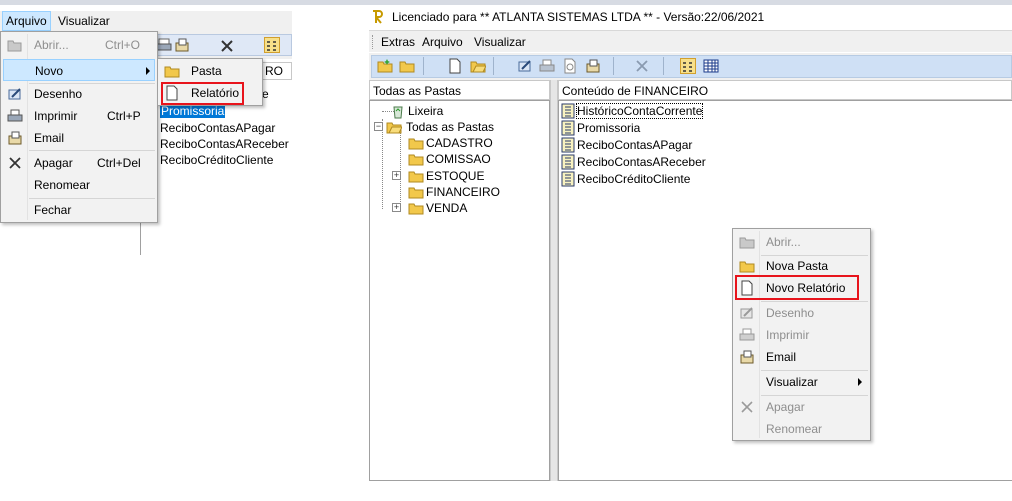 The height and width of the screenshot is (501, 1012). Describe the element at coordinates (79, 163) in the screenshot. I see `menu-item-apagar: Apagar Ctrl+Del` at that location.